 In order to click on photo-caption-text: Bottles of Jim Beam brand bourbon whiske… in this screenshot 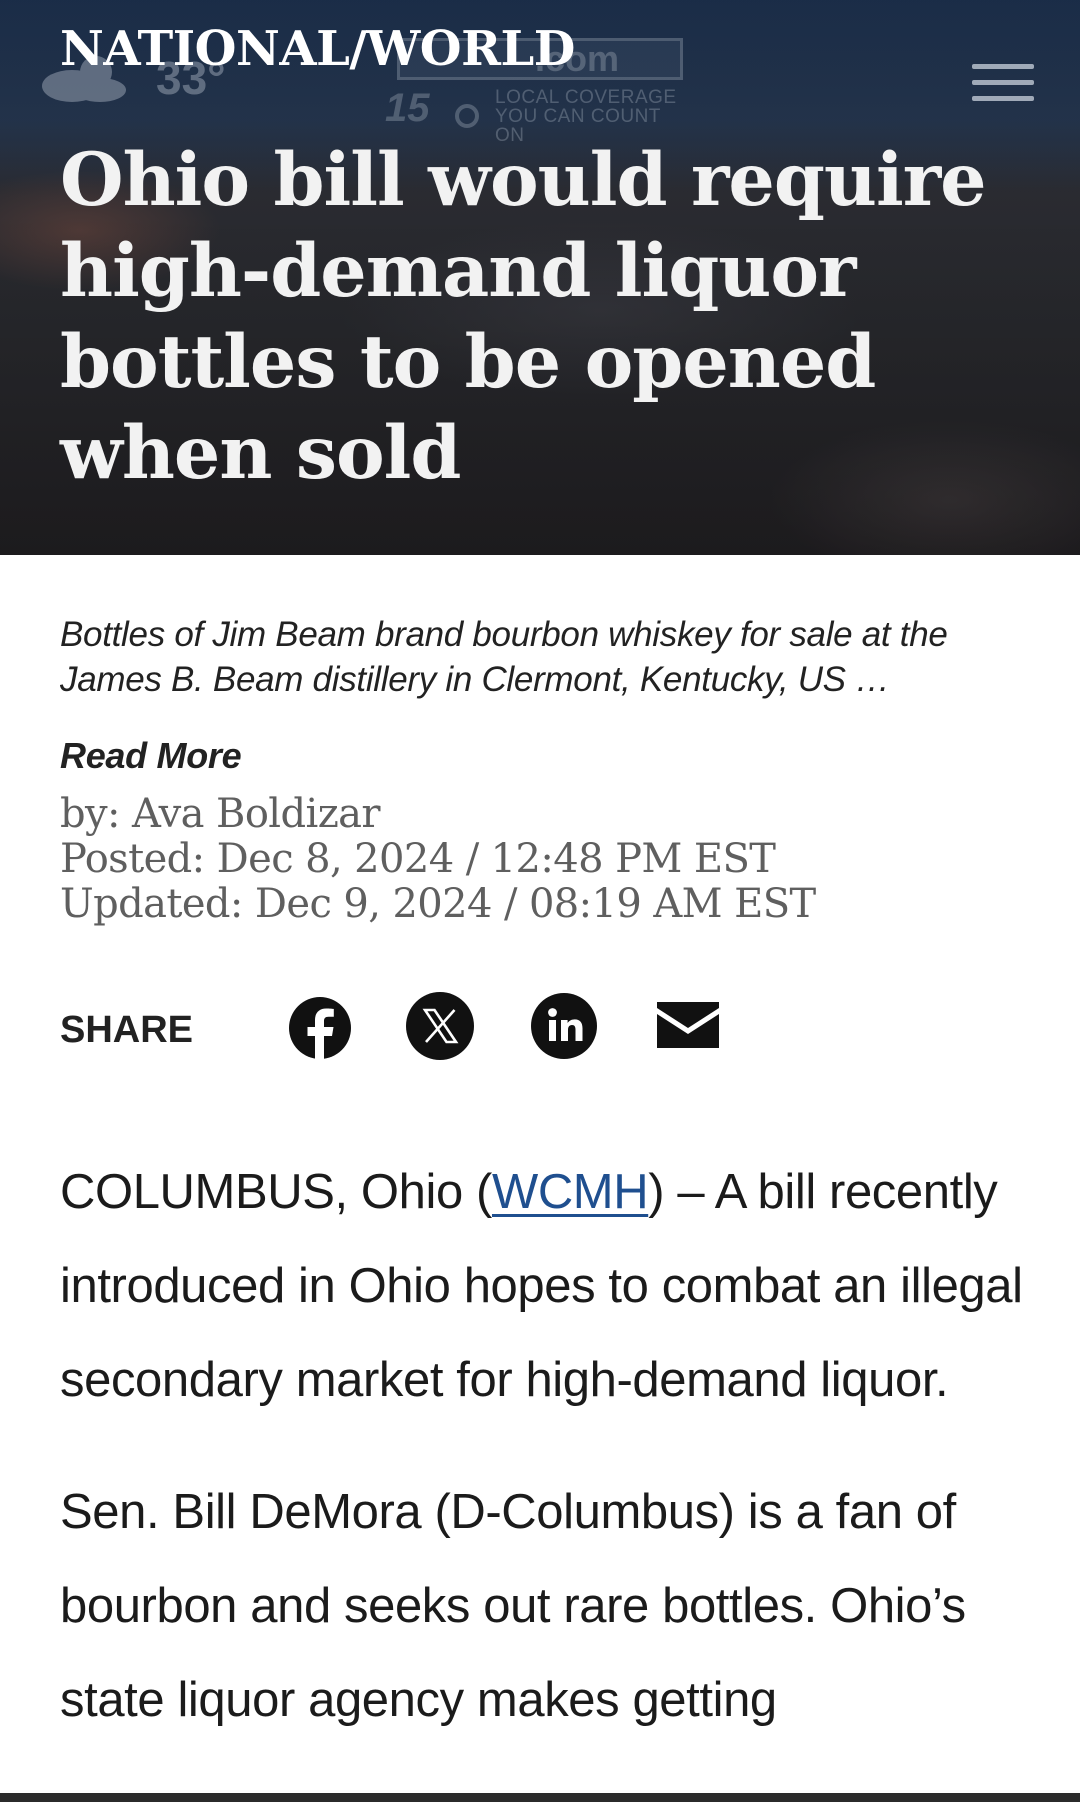, I will do `click(504, 657)`.